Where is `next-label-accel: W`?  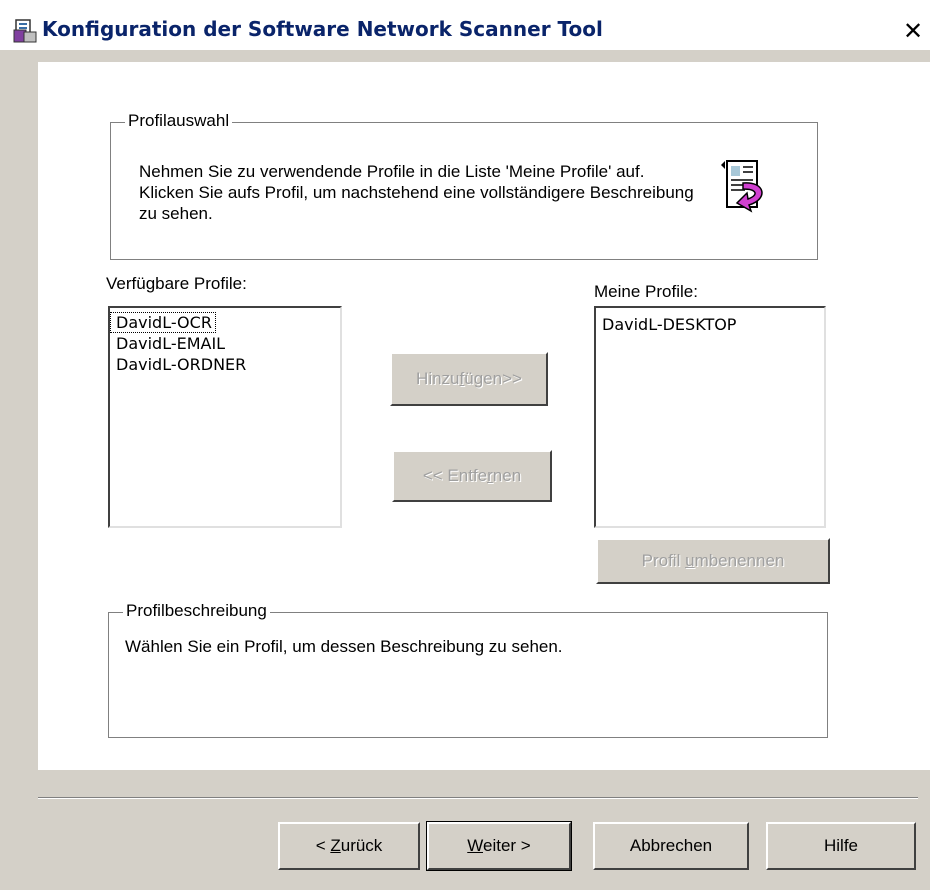
next-label-accel: W is located at coordinates (475, 845).